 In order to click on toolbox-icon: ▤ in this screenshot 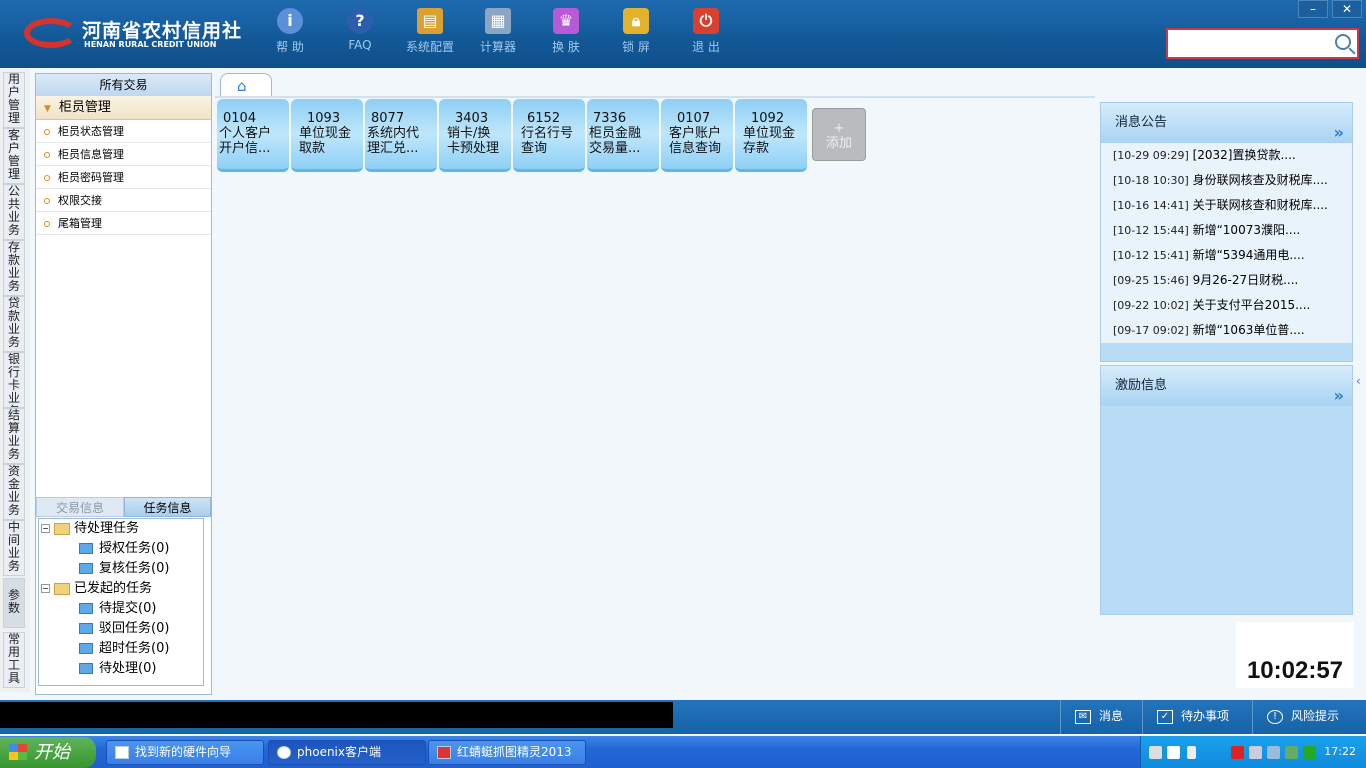, I will do `click(430, 21)`.